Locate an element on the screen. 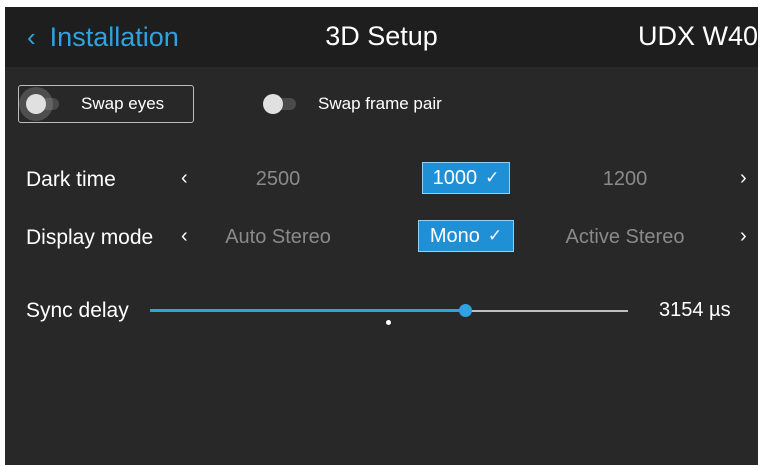  dark-time-selected-option: 1000 ✓ is located at coordinates (466, 178).